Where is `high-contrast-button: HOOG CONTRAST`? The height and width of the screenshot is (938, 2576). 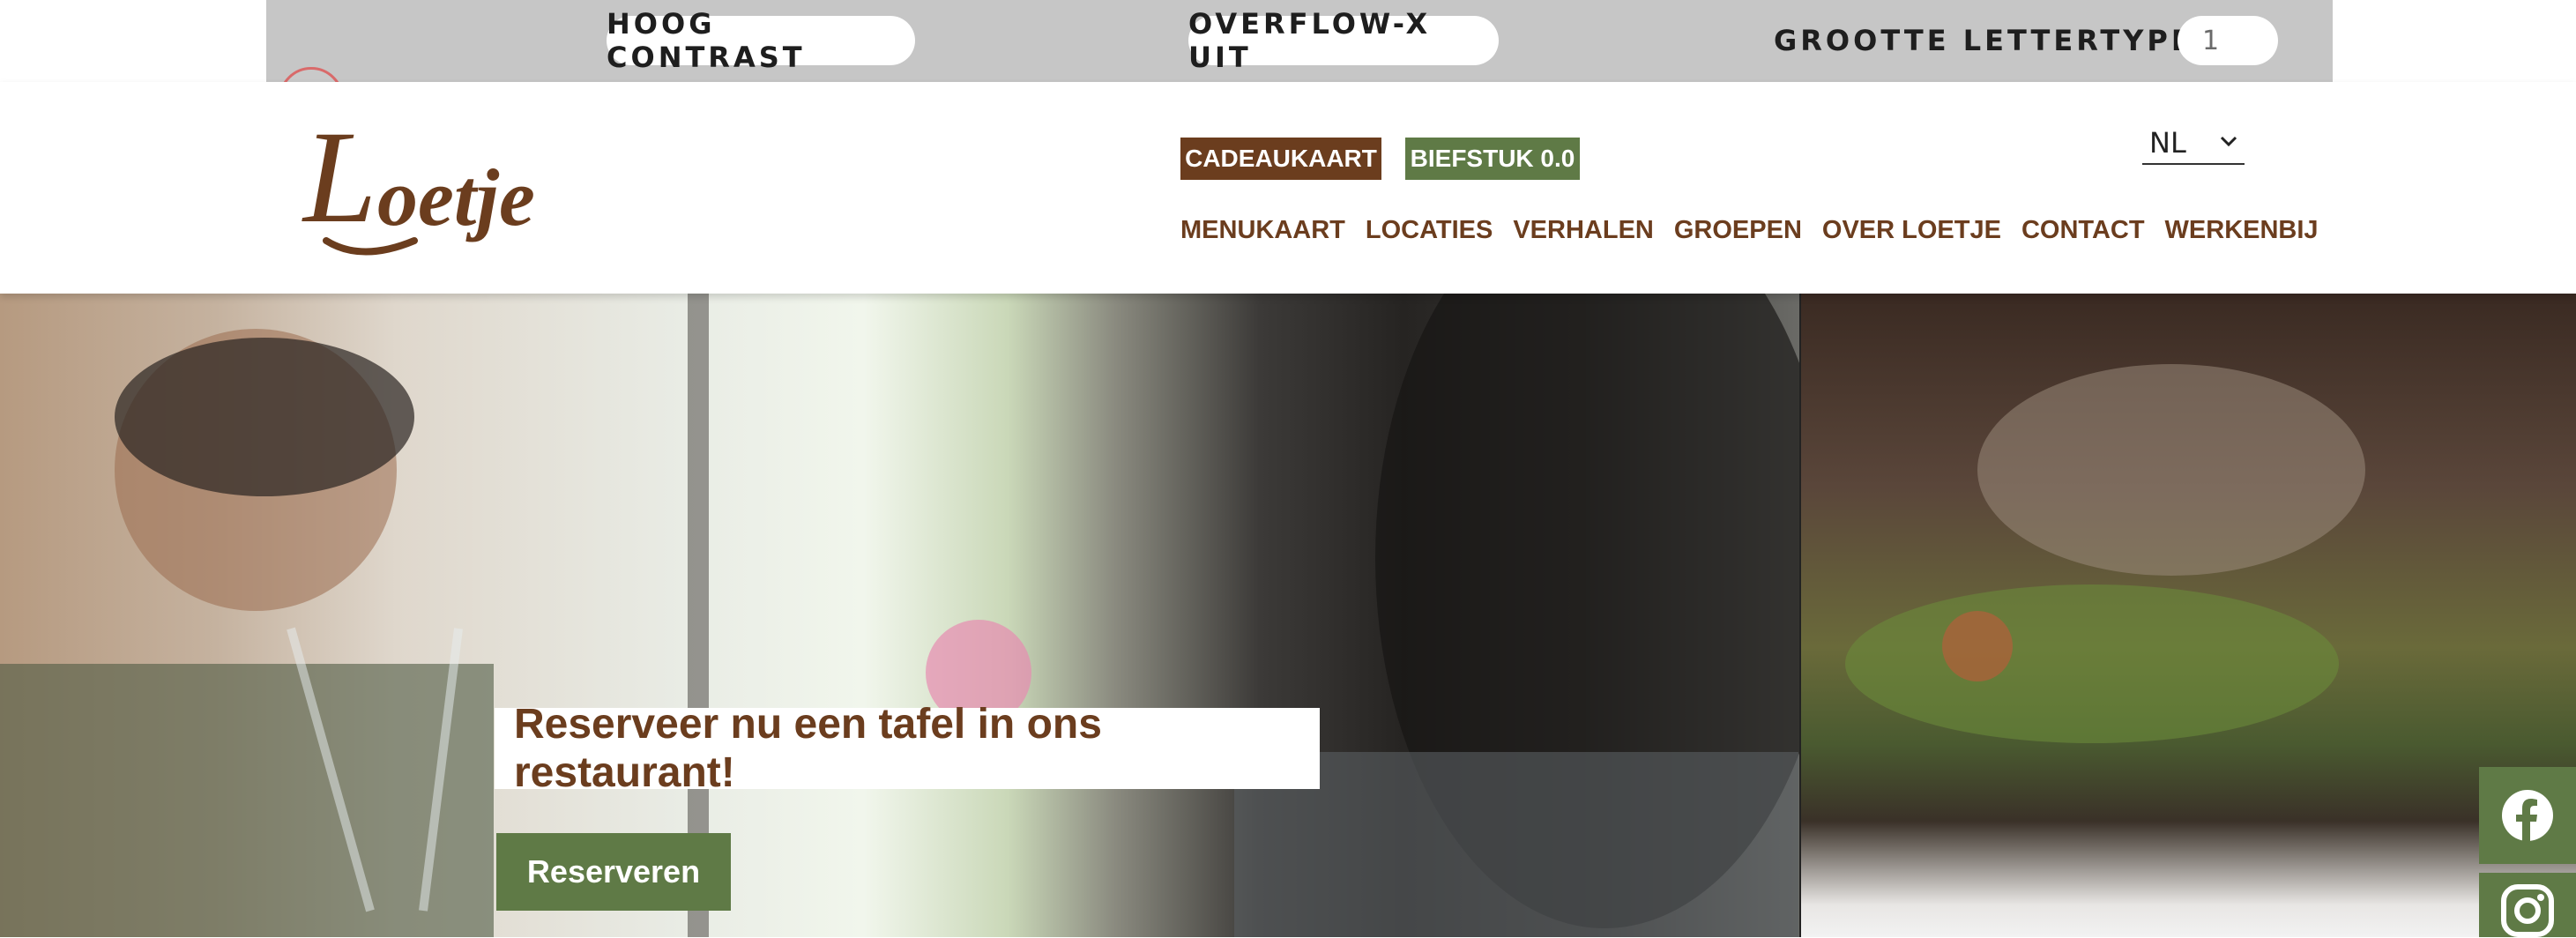
high-contrast-button: HOOG CONTRAST is located at coordinates (761, 40).